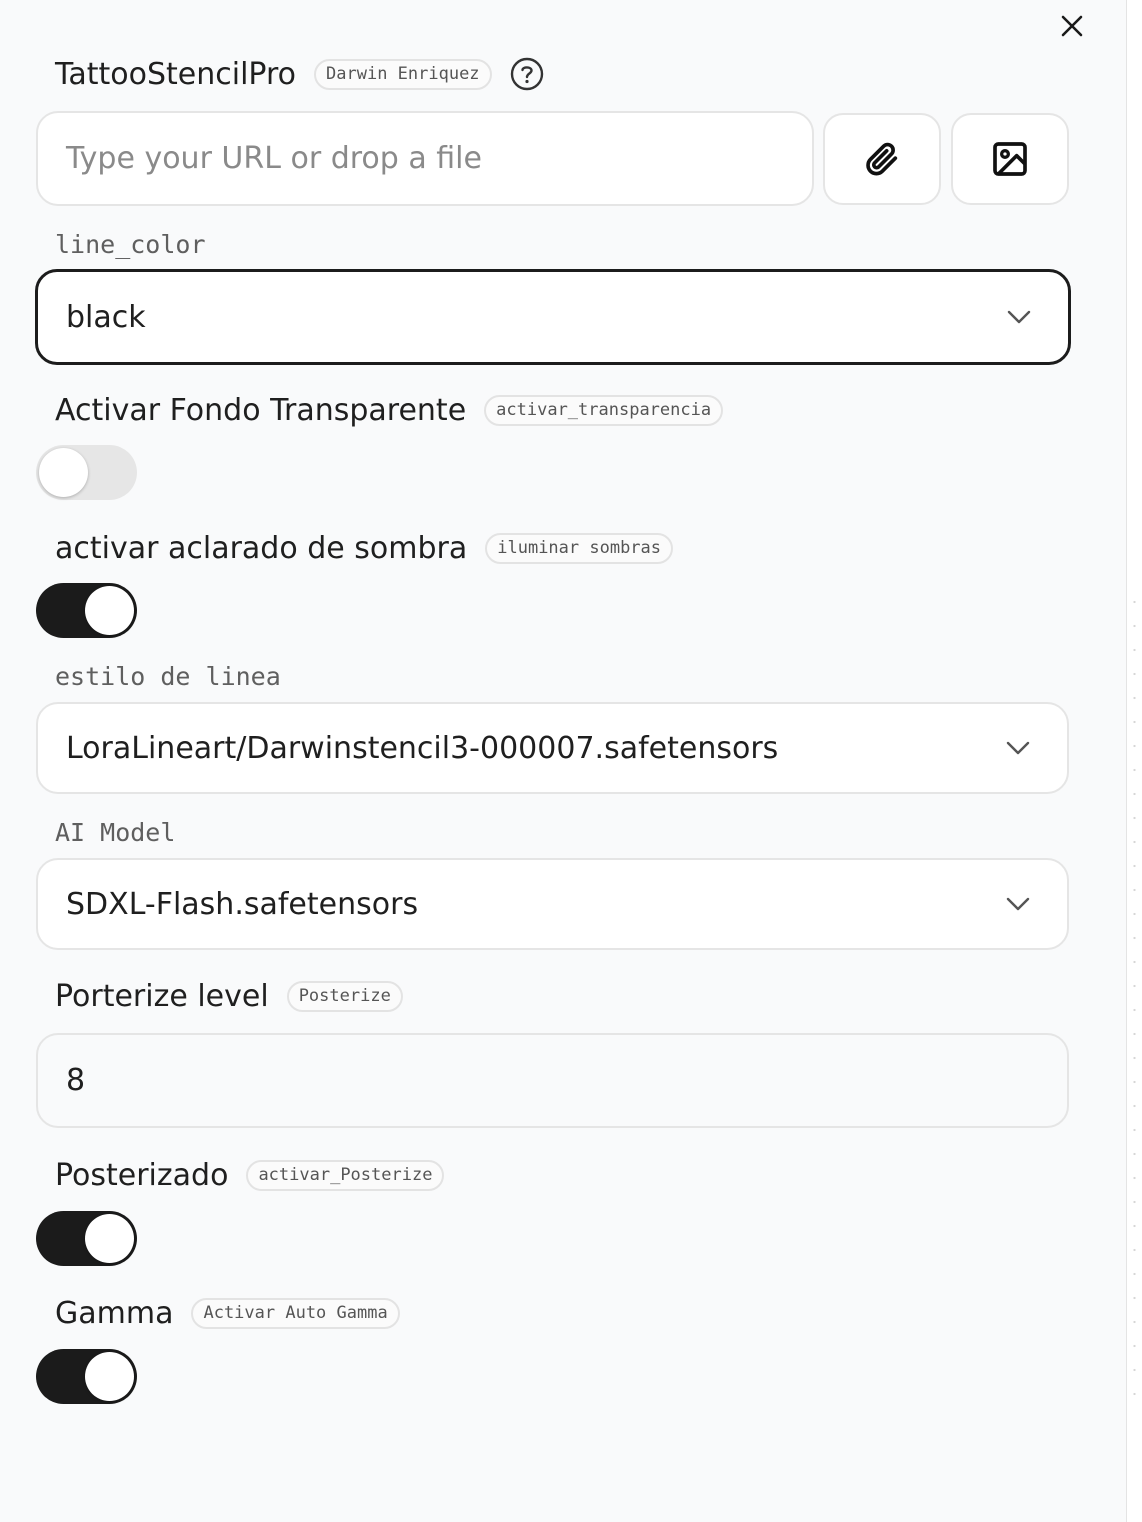 The height and width of the screenshot is (1522, 1142). I want to click on background-dots, so click(1134, 1000).